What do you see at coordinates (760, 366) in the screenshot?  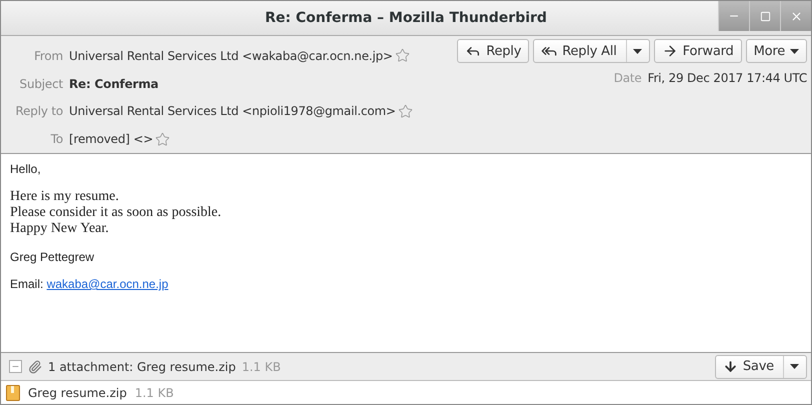 I see `save-button: Save` at bounding box center [760, 366].